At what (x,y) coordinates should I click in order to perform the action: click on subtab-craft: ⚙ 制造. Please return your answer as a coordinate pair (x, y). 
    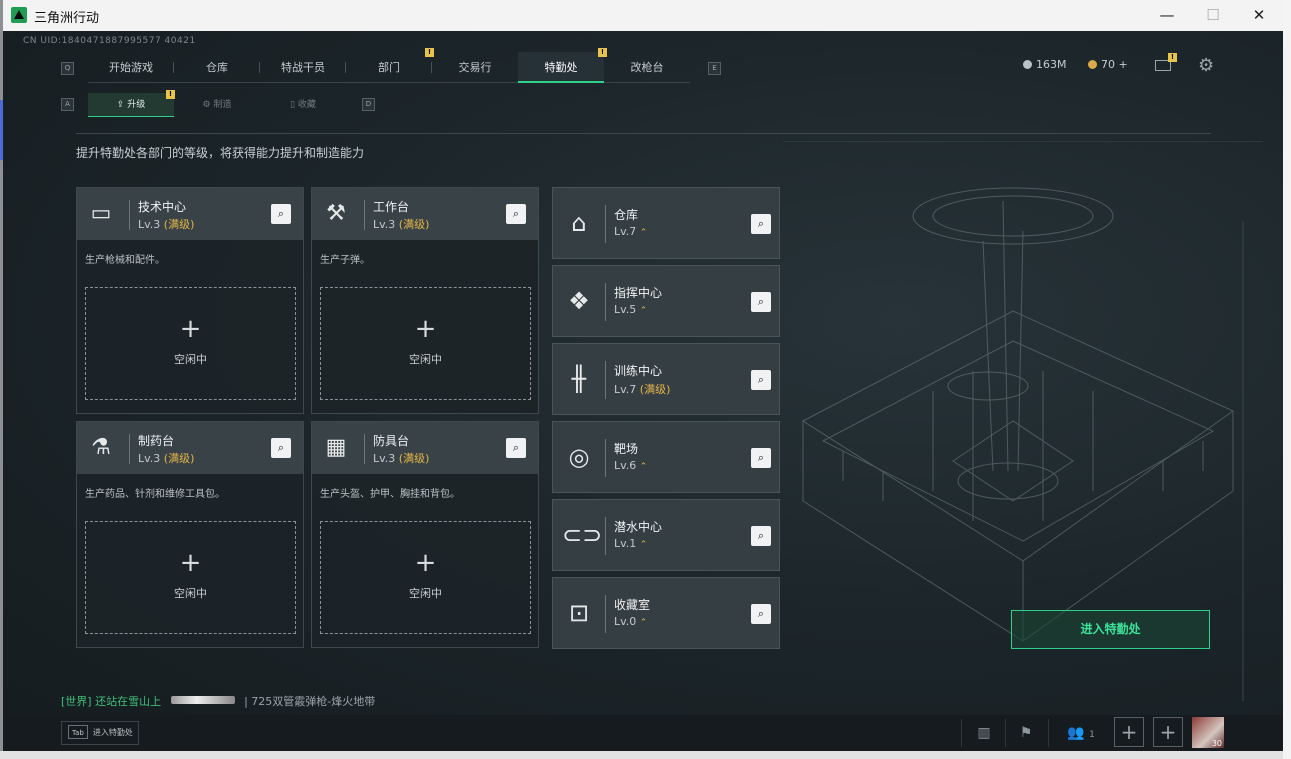
    Looking at the image, I should click on (217, 105).